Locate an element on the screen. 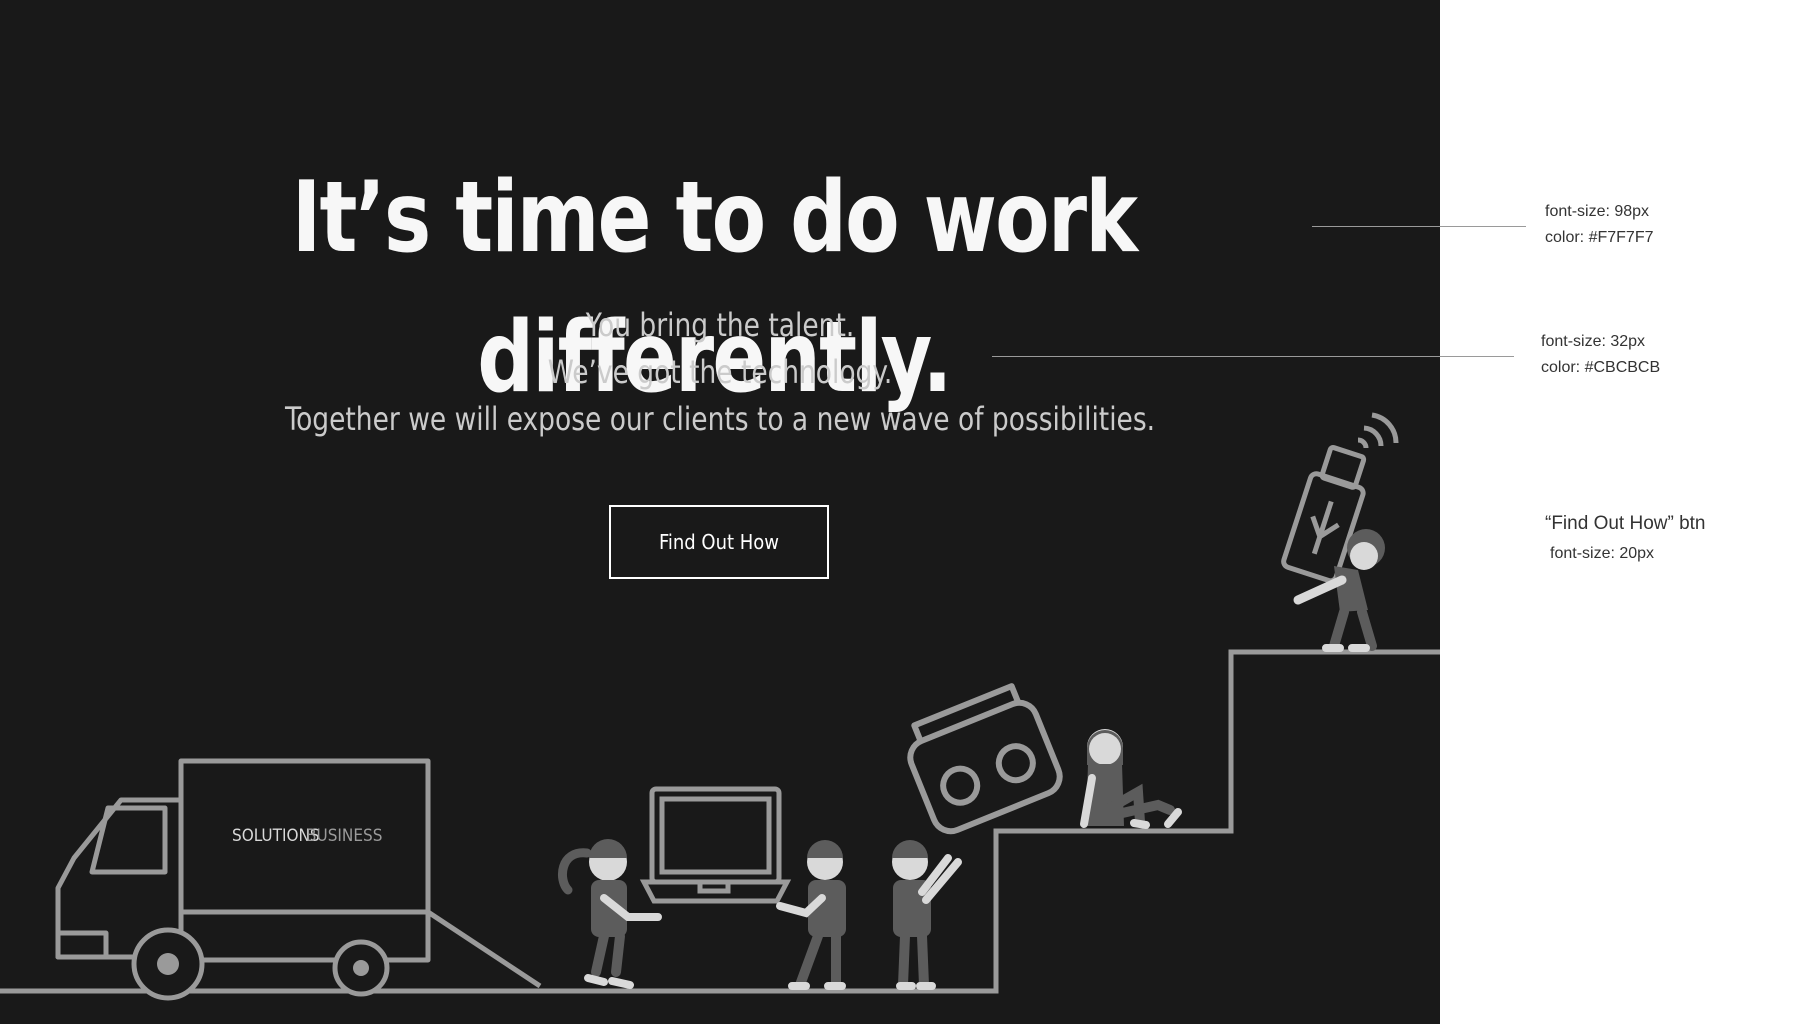  button-annotation: “Find Out How” btn is located at coordinates (1625, 524).